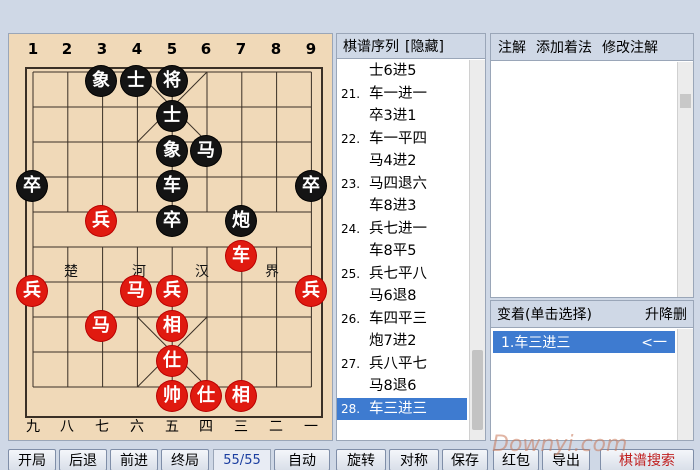  Describe the element at coordinates (67, 427) in the screenshot. I see `file-number-bottom: 八` at that location.